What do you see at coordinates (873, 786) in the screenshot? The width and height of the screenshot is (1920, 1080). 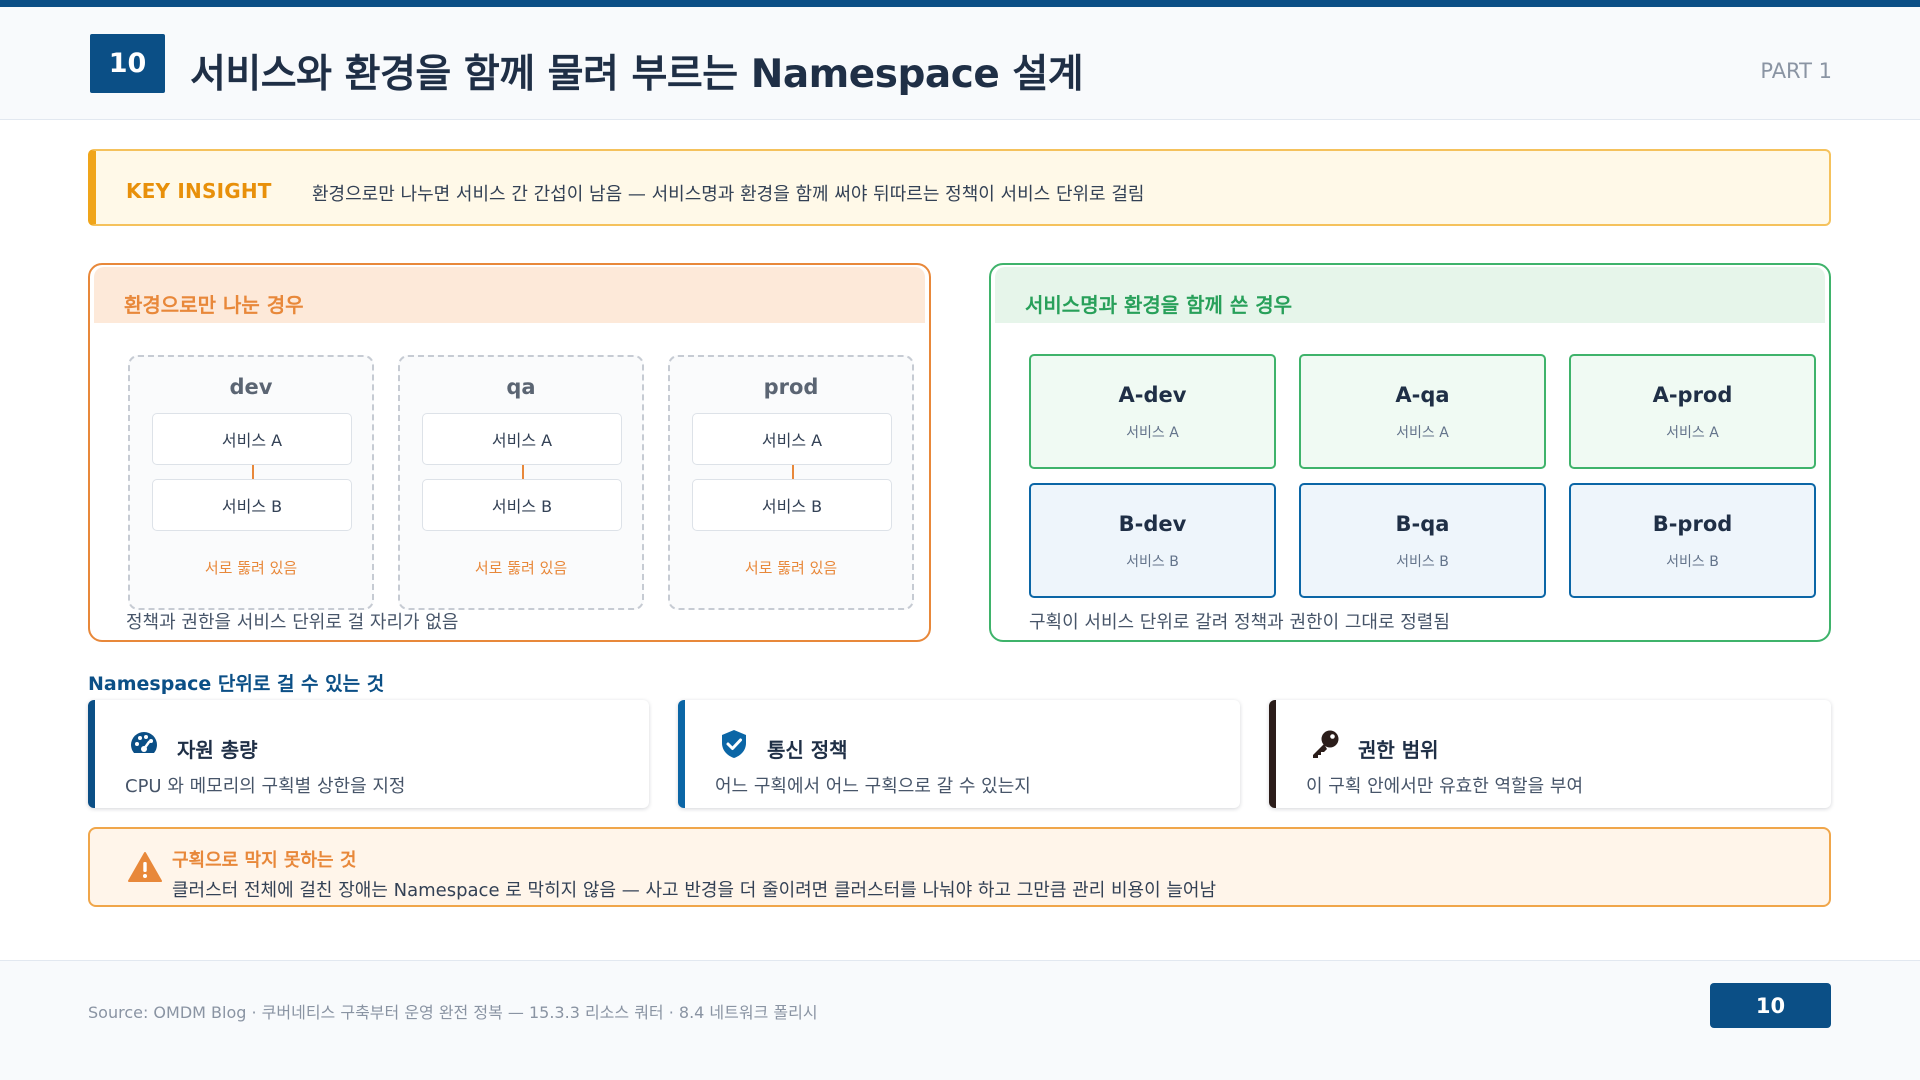 I see `feature-desc: 어느 구획에서 어느 구획으로 갈 수 있는지` at bounding box center [873, 786].